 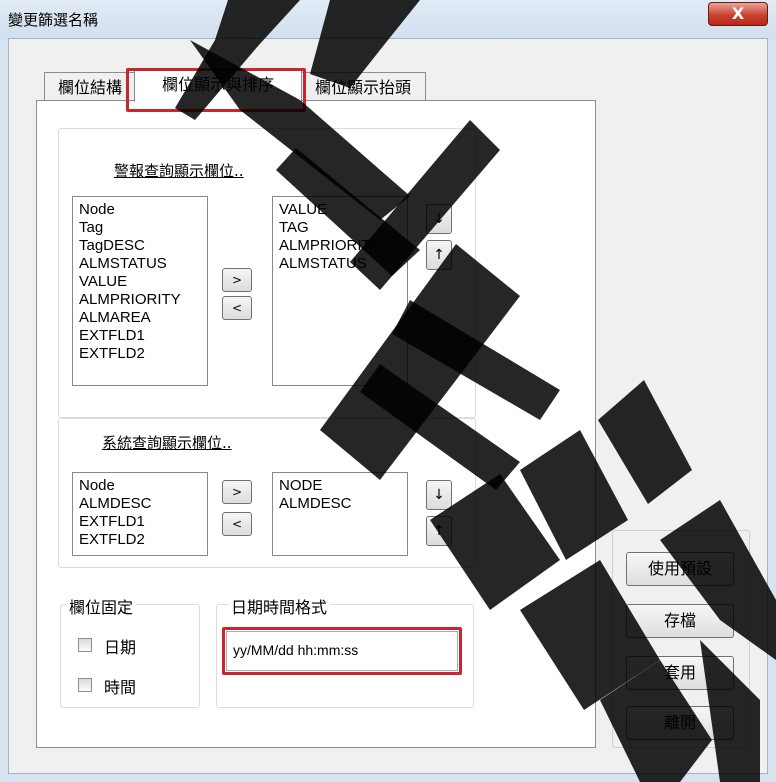 What do you see at coordinates (101, 606) in the screenshot?
I see `fixed-columns-legend: 欄位固定` at bounding box center [101, 606].